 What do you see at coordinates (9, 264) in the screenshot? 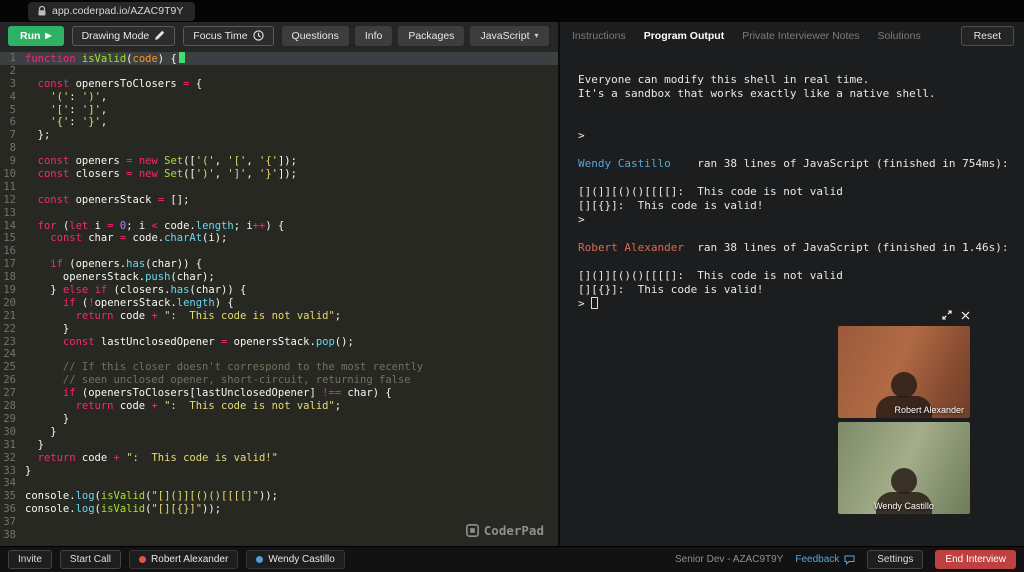
I see `line-number: 17` at bounding box center [9, 264].